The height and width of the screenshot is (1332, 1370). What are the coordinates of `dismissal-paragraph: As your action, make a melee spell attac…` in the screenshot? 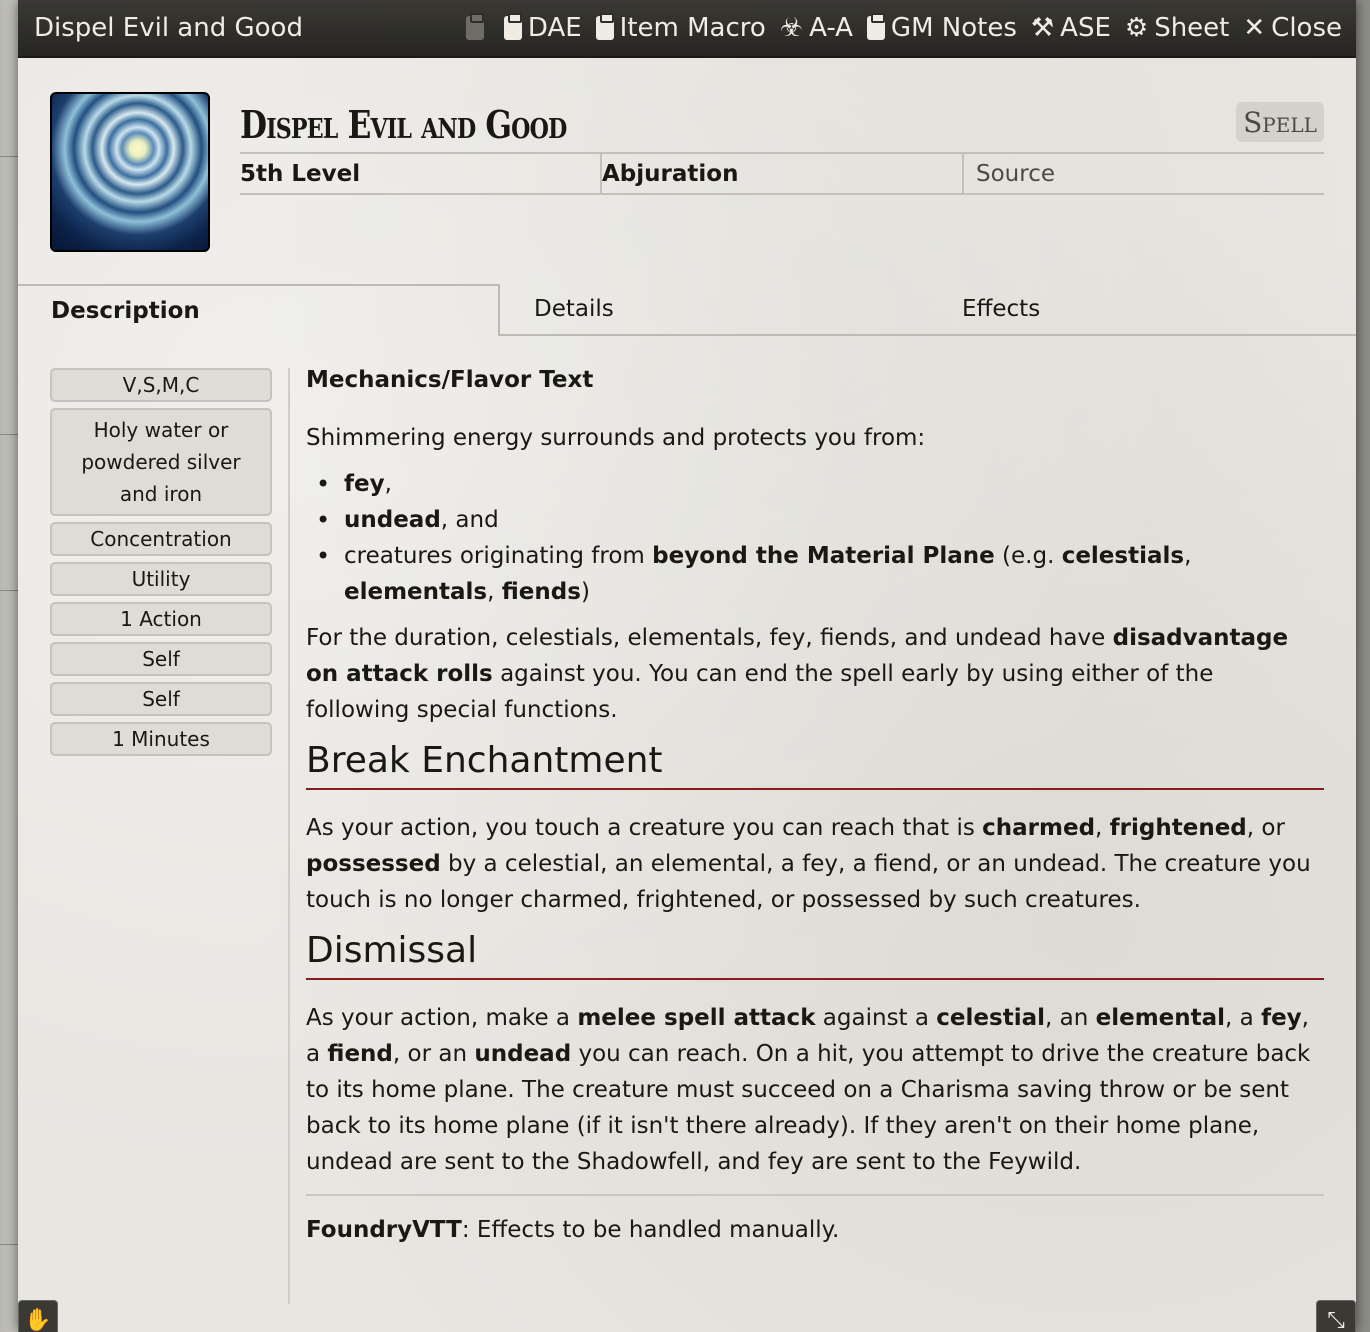 It's located at (808, 1090).